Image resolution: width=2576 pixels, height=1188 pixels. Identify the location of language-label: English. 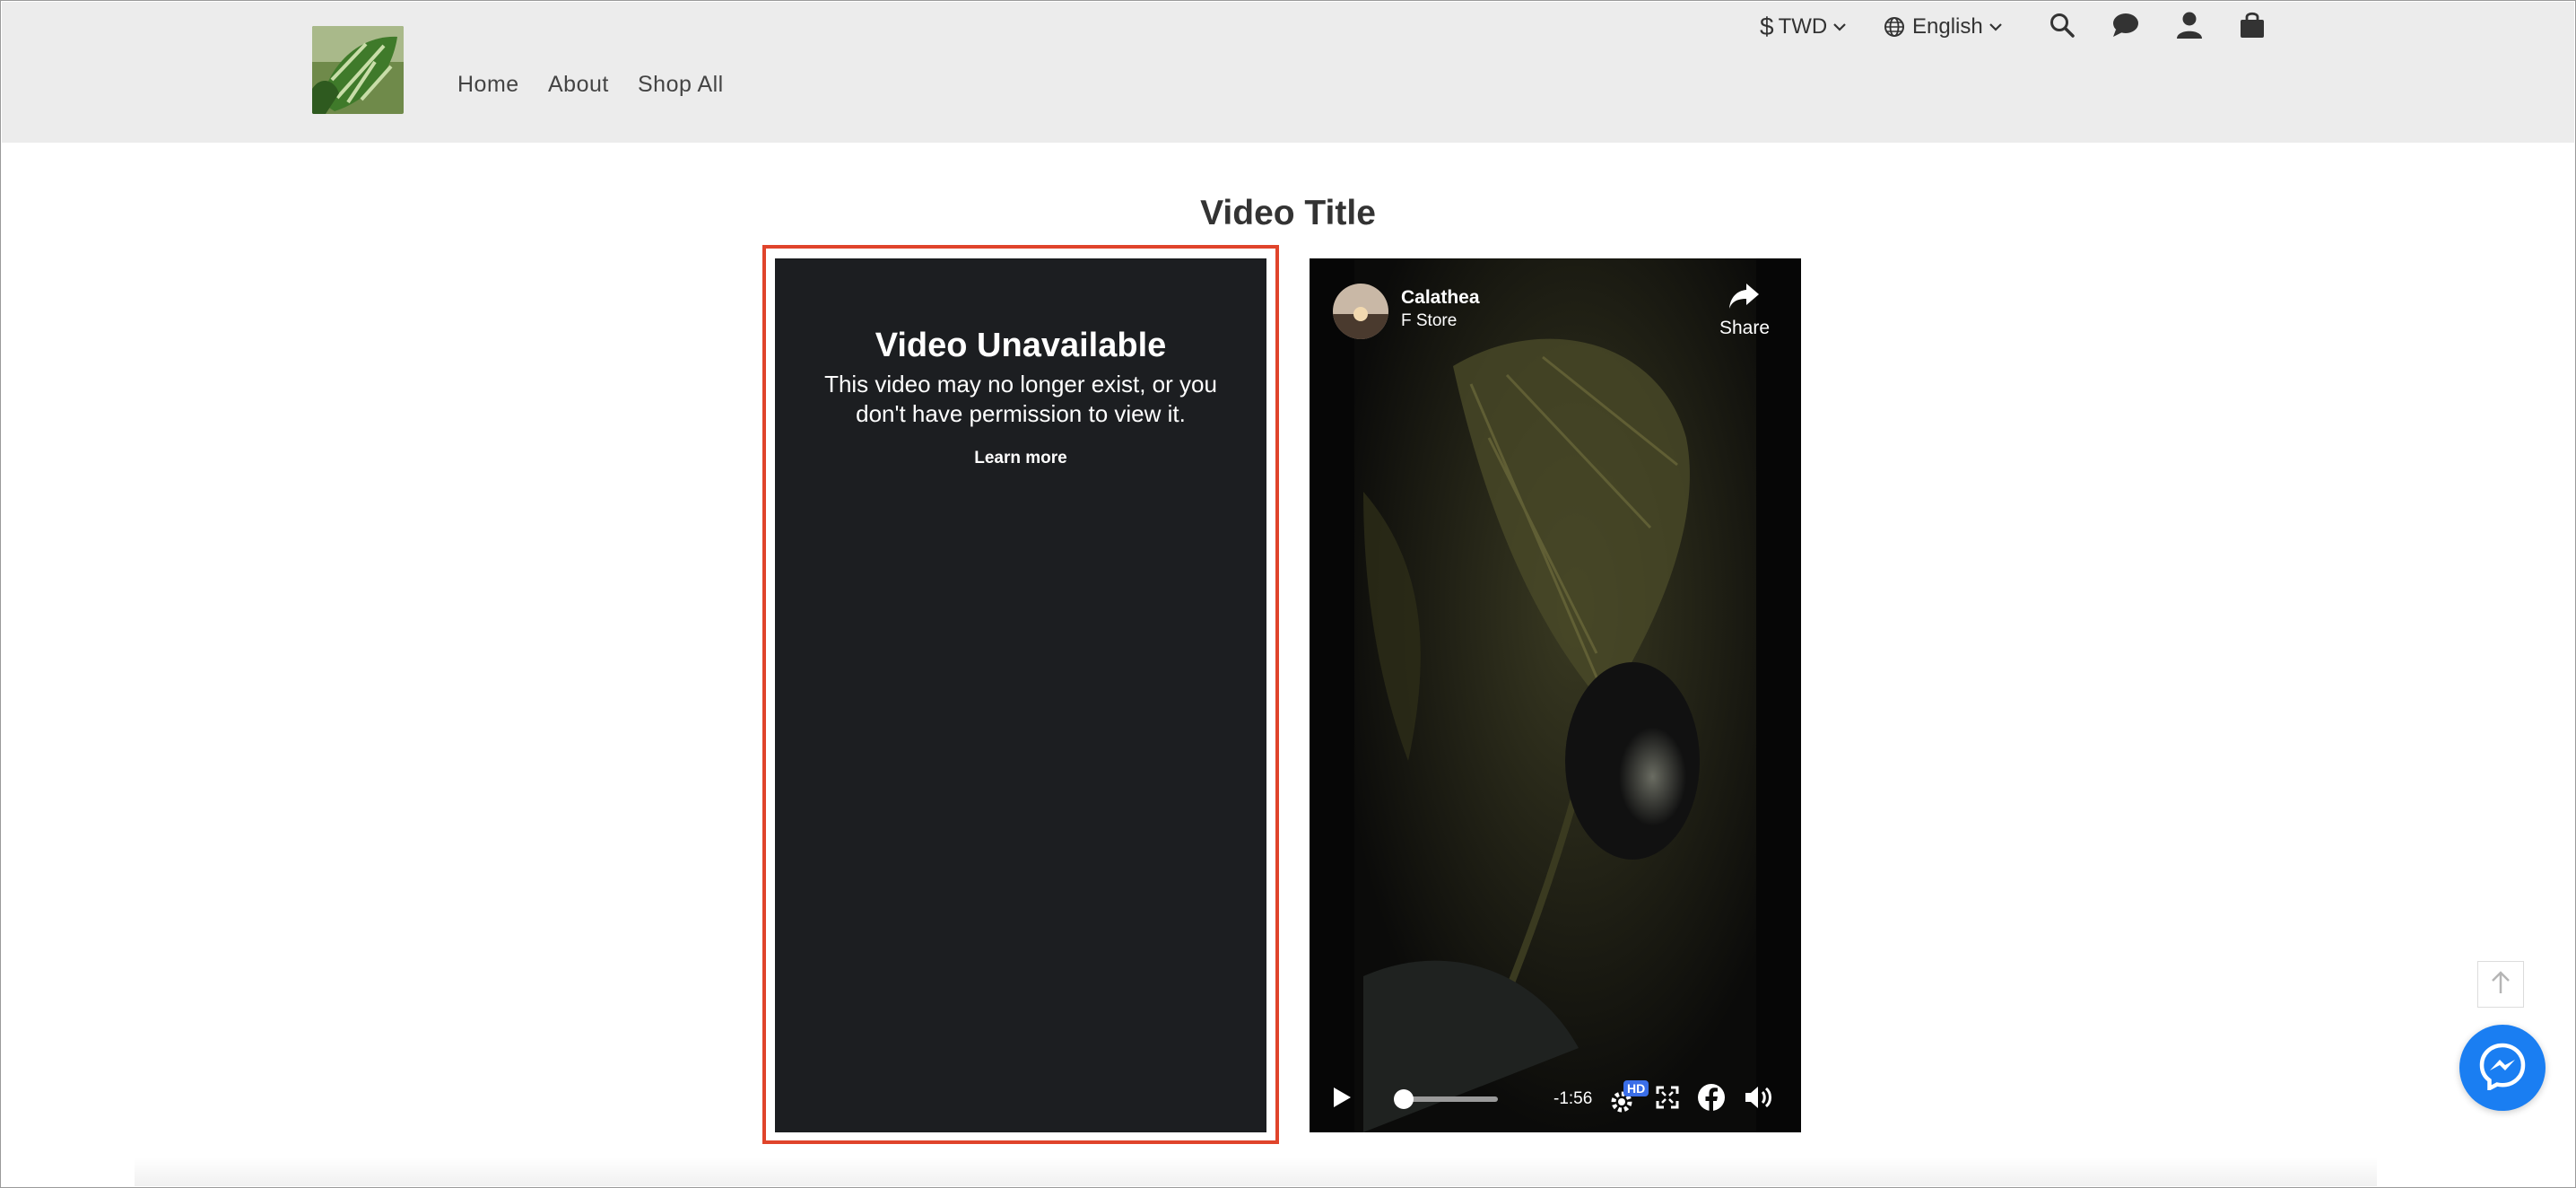
(1947, 26).